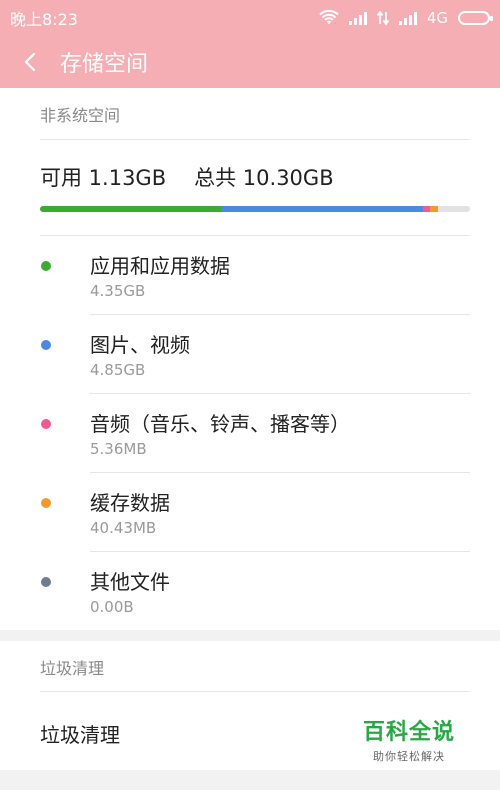 The width and height of the screenshot is (500, 790). I want to click on category-row-apps: 应用和应用数据 4.35GB, so click(250, 274).